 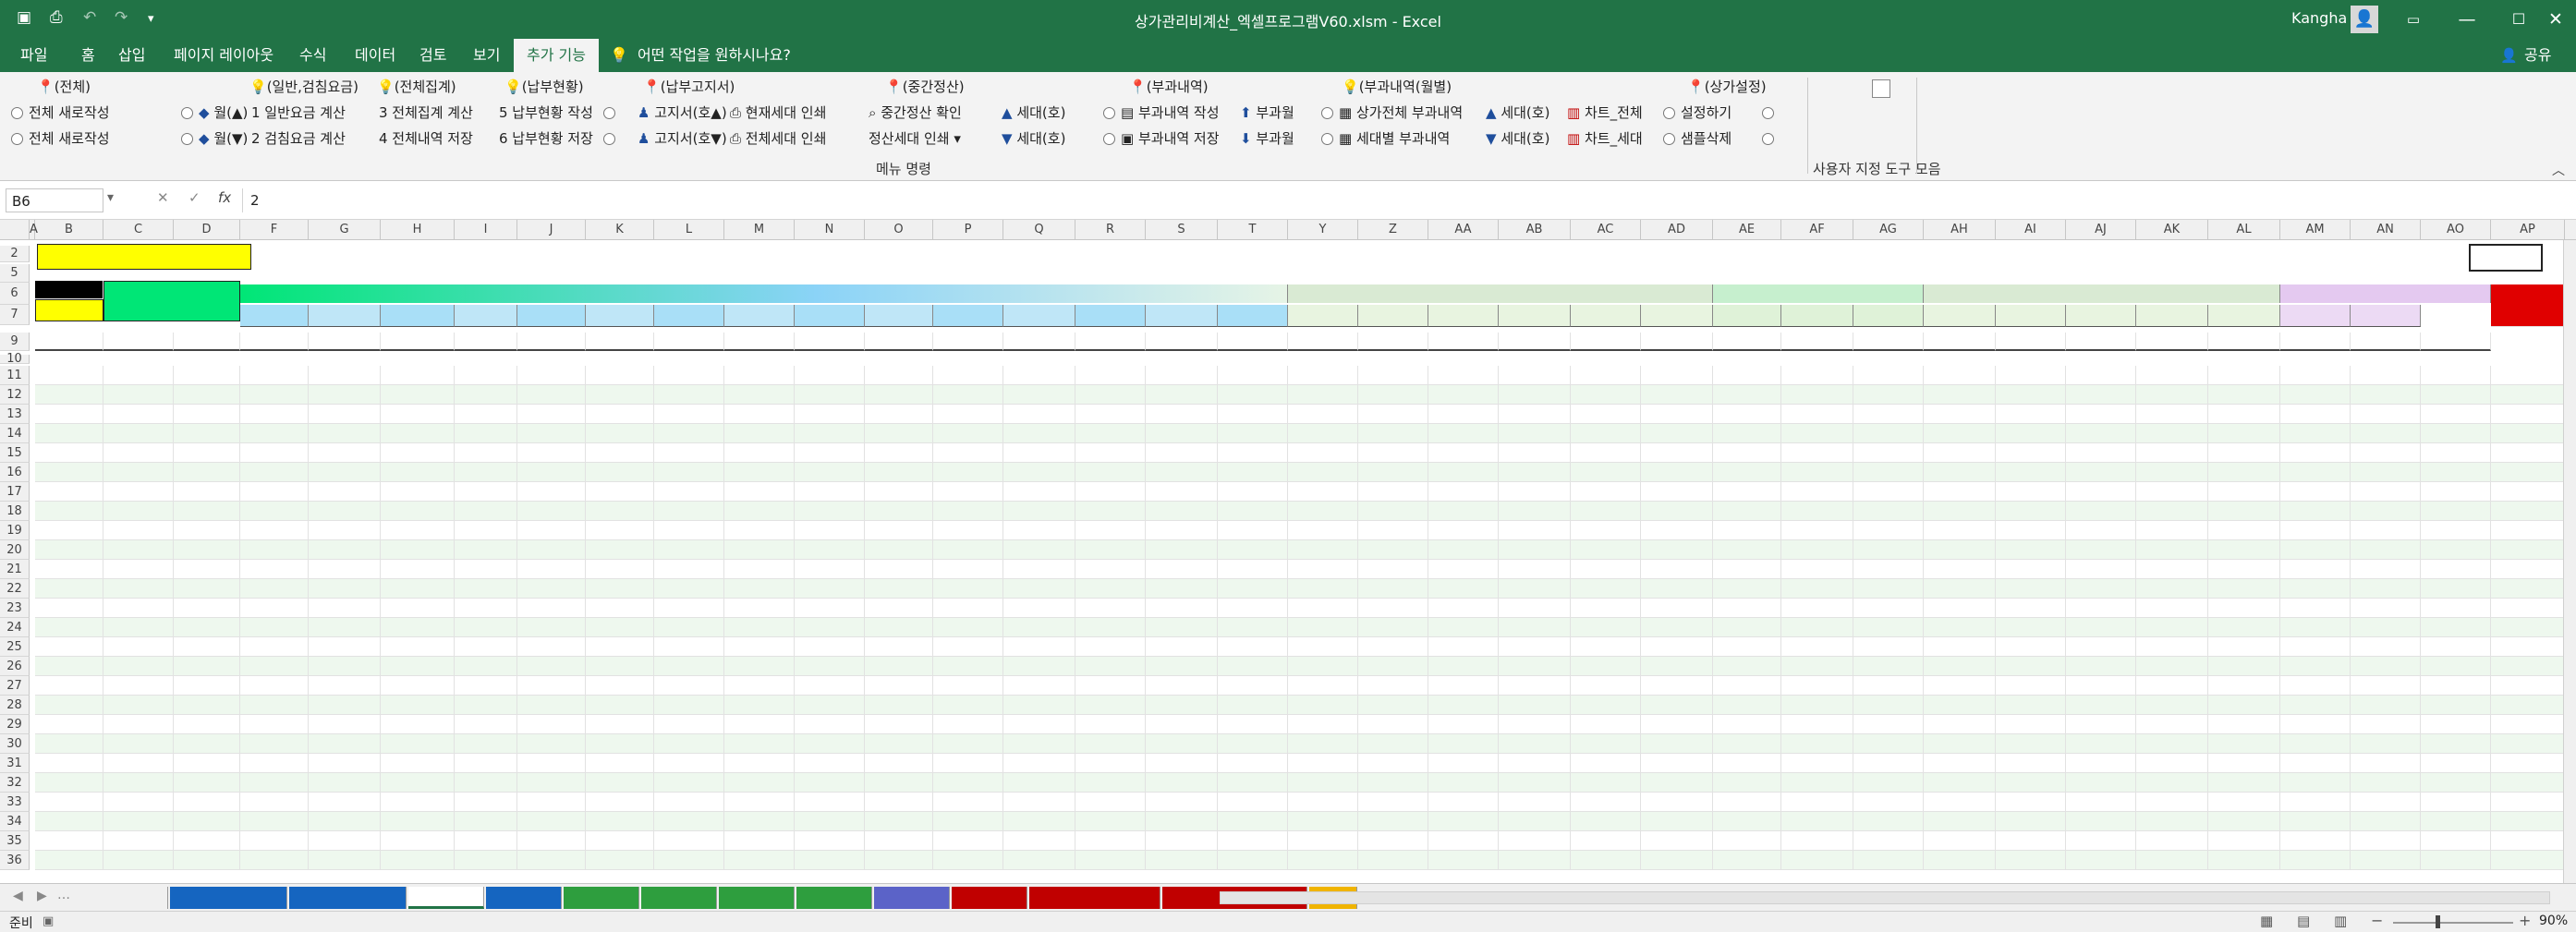 What do you see at coordinates (345, 230) in the screenshot?
I see `column-header: G` at bounding box center [345, 230].